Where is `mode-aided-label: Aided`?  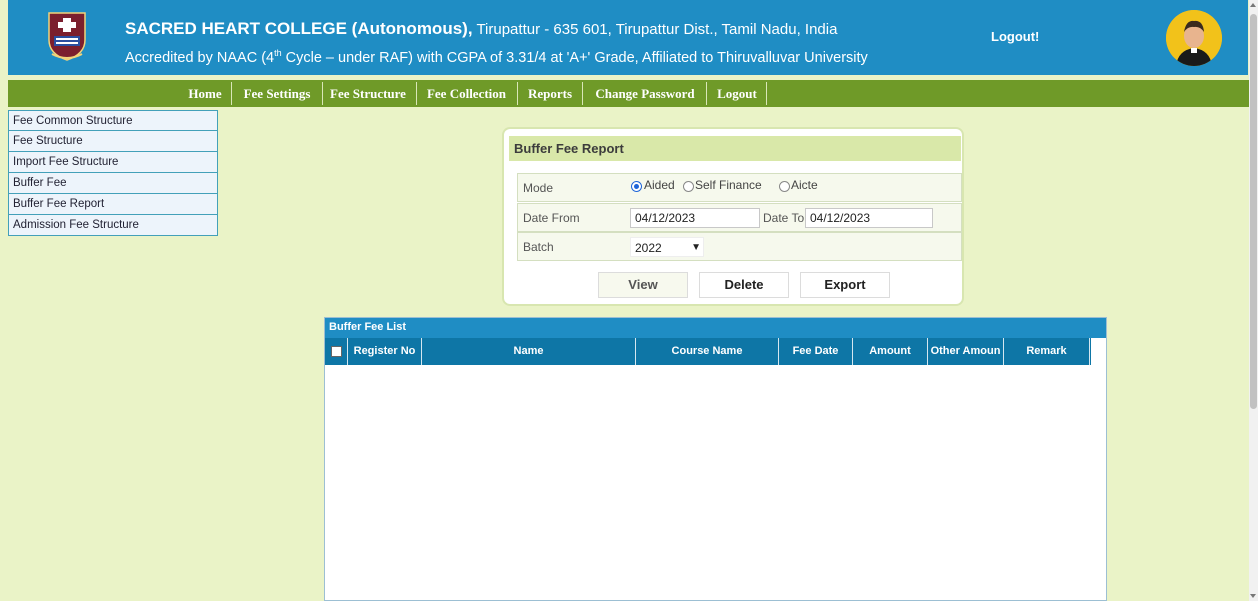 mode-aided-label: Aided is located at coordinates (659, 185).